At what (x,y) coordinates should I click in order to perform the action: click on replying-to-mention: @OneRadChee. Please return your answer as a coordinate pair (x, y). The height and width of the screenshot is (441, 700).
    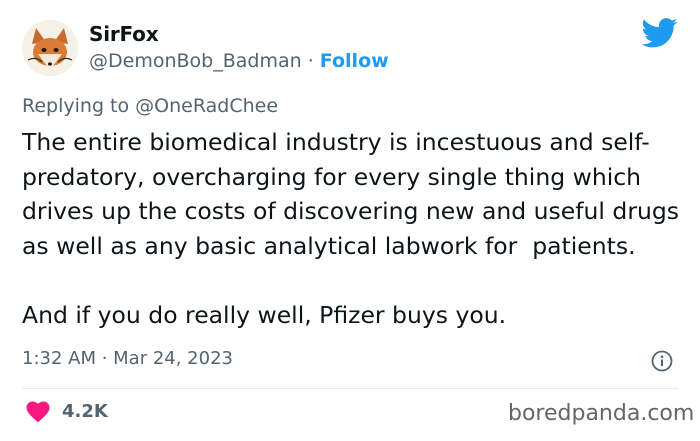
    Looking at the image, I should click on (206, 106).